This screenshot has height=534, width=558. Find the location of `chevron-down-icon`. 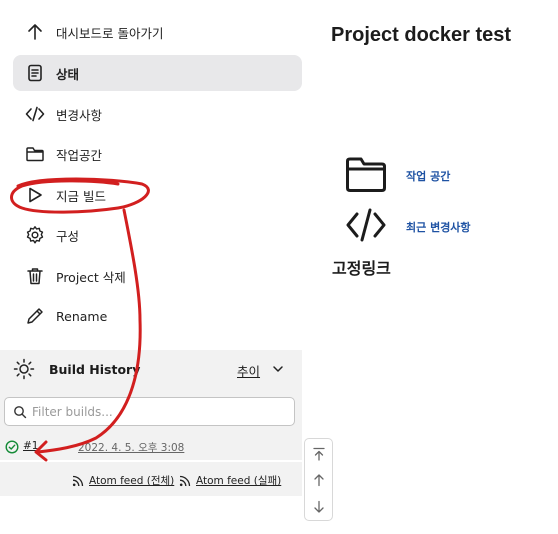

chevron-down-icon is located at coordinates (278, 369).